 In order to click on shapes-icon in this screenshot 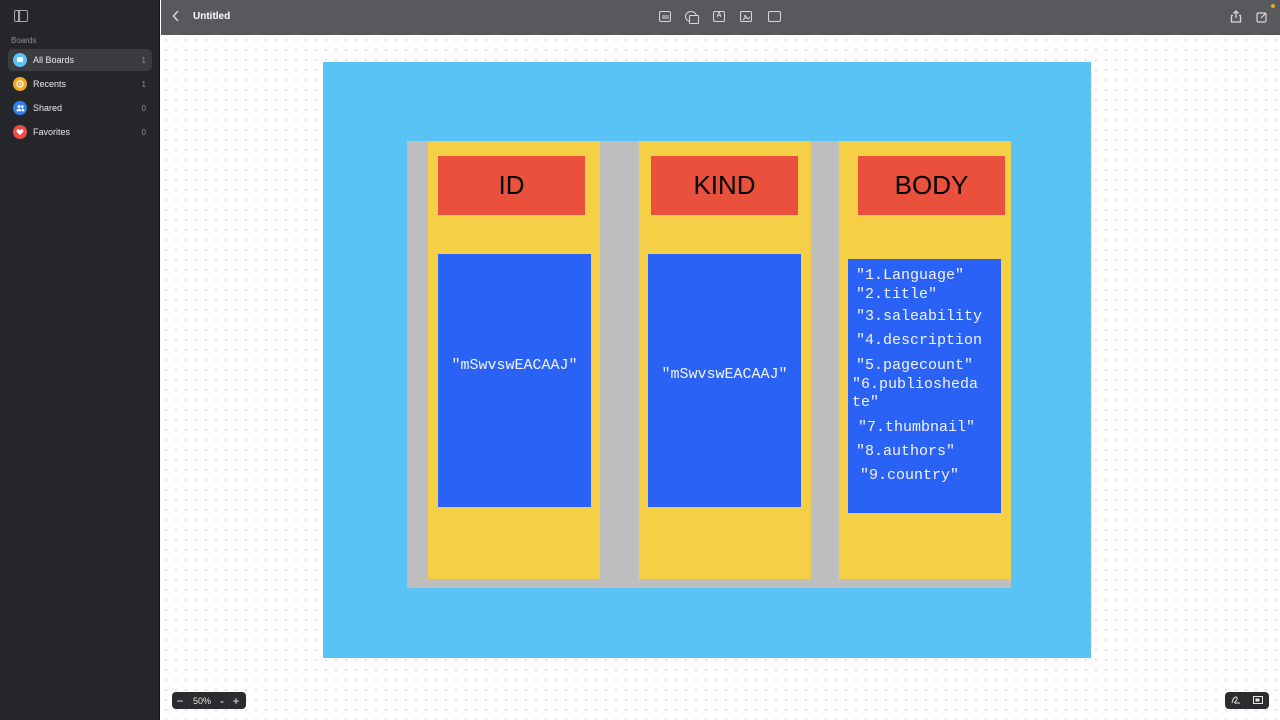, I will do `click(692, 17)`.